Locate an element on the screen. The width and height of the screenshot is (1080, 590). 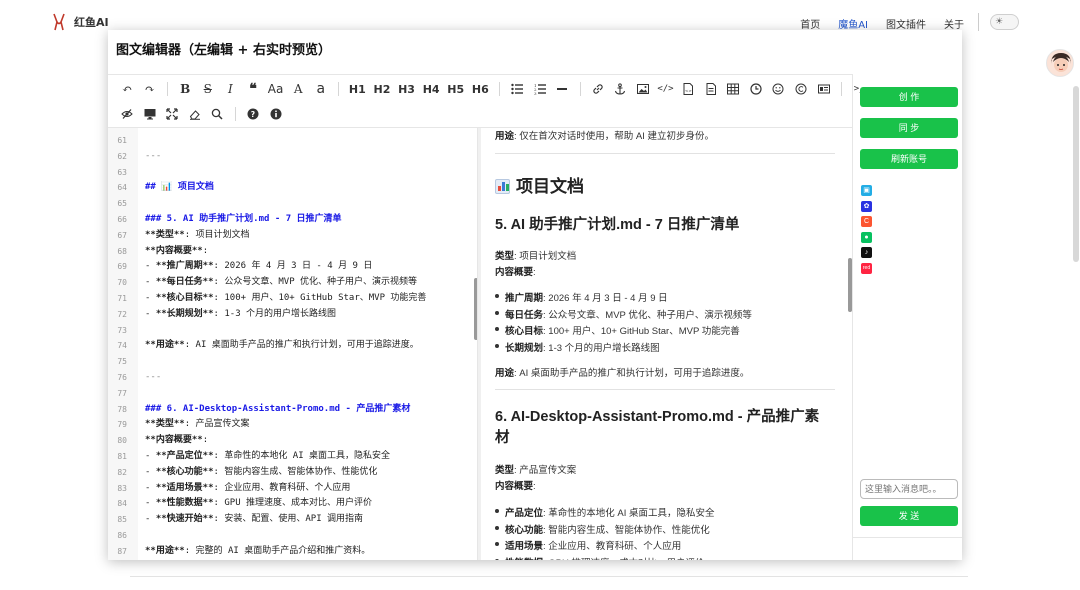
copyright-icon is located at coordinates (801, 89).